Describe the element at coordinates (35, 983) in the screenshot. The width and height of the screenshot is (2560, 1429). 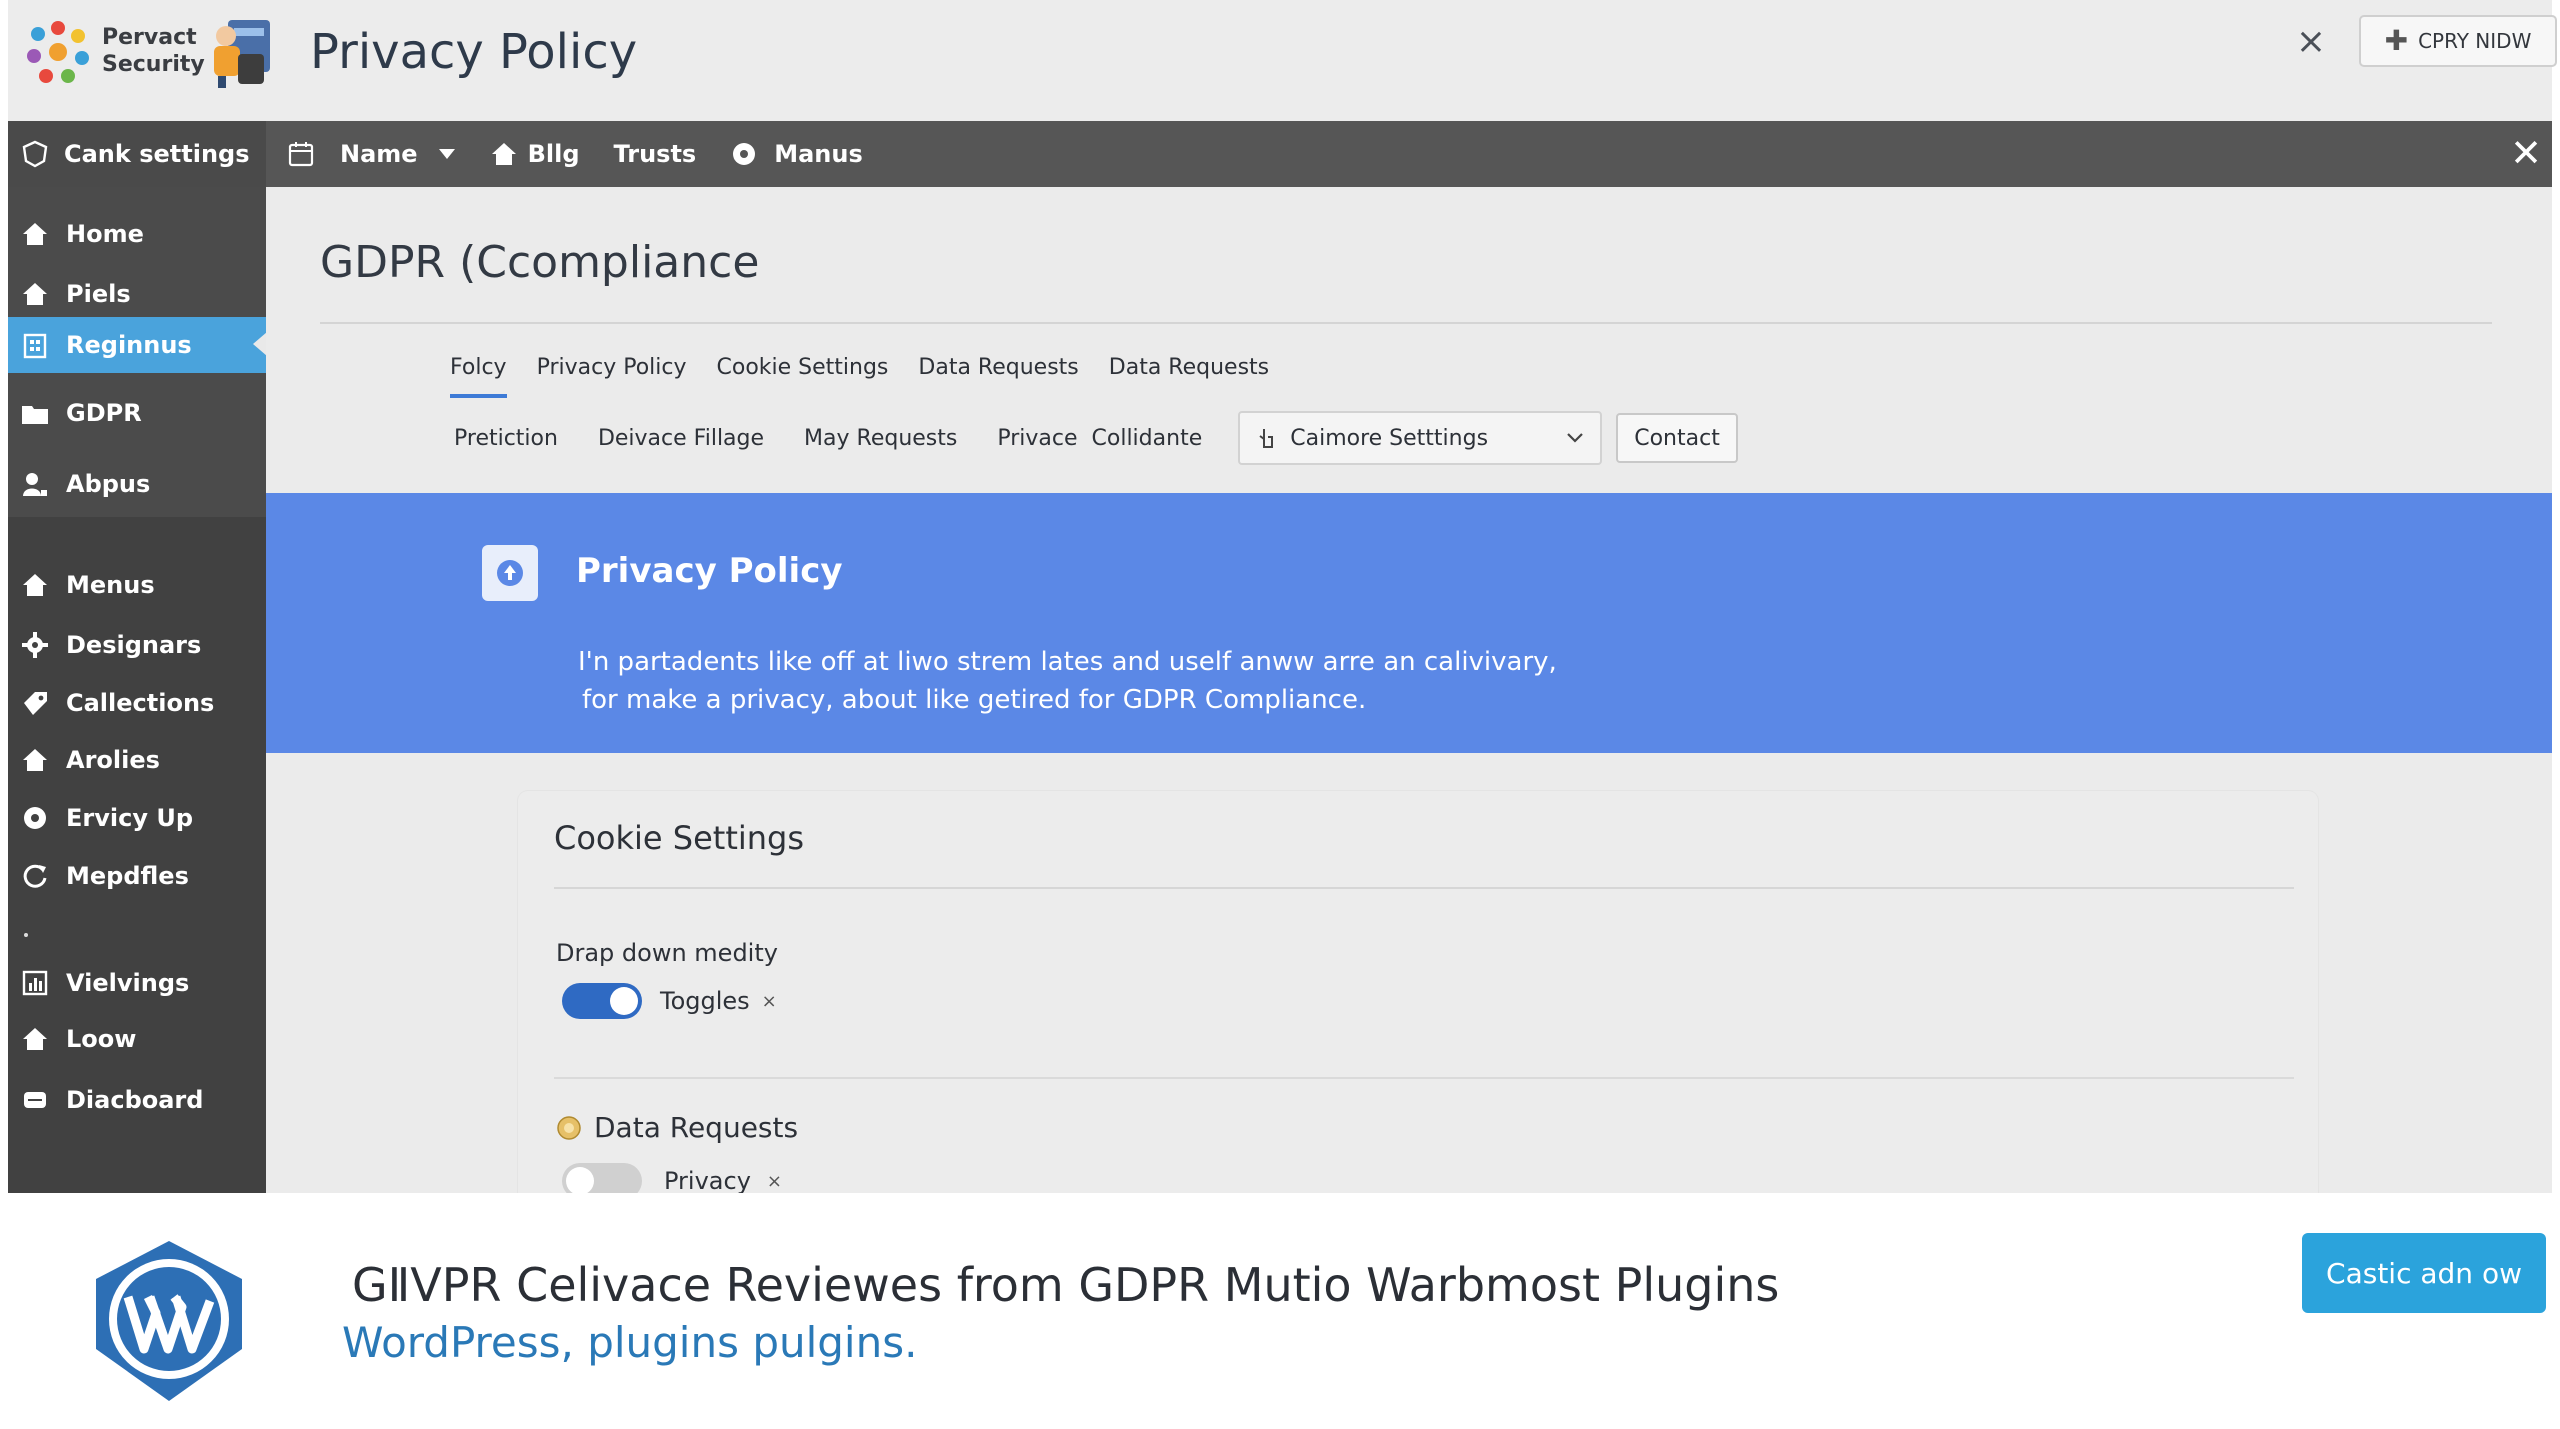
I see `chart-icon` at that location.